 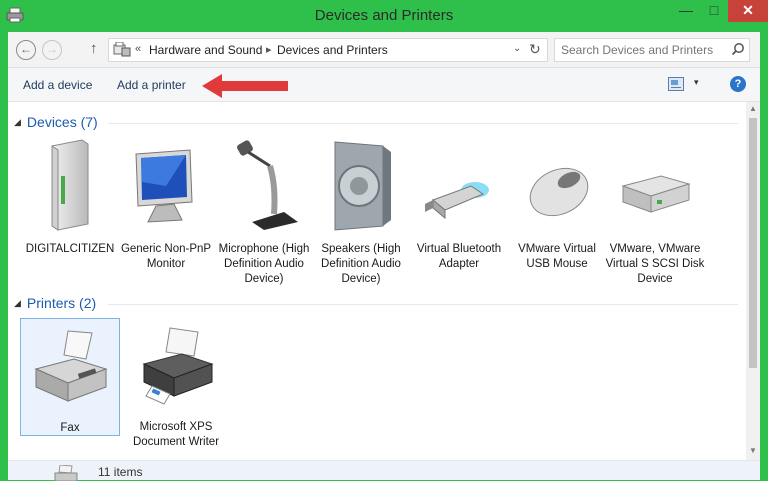 What do you see at coordinates (748, 11) in the screenshot?
I see `close-button: ✕` at bounding box center [748, 11].